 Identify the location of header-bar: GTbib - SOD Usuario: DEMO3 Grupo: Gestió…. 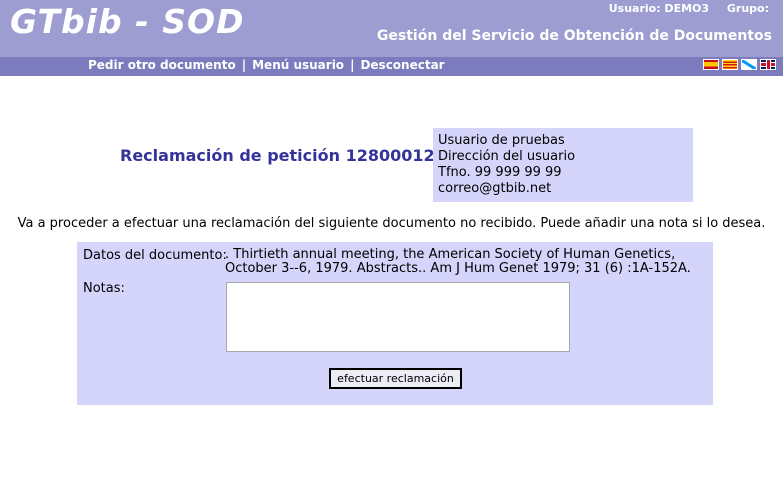
(391, 28).